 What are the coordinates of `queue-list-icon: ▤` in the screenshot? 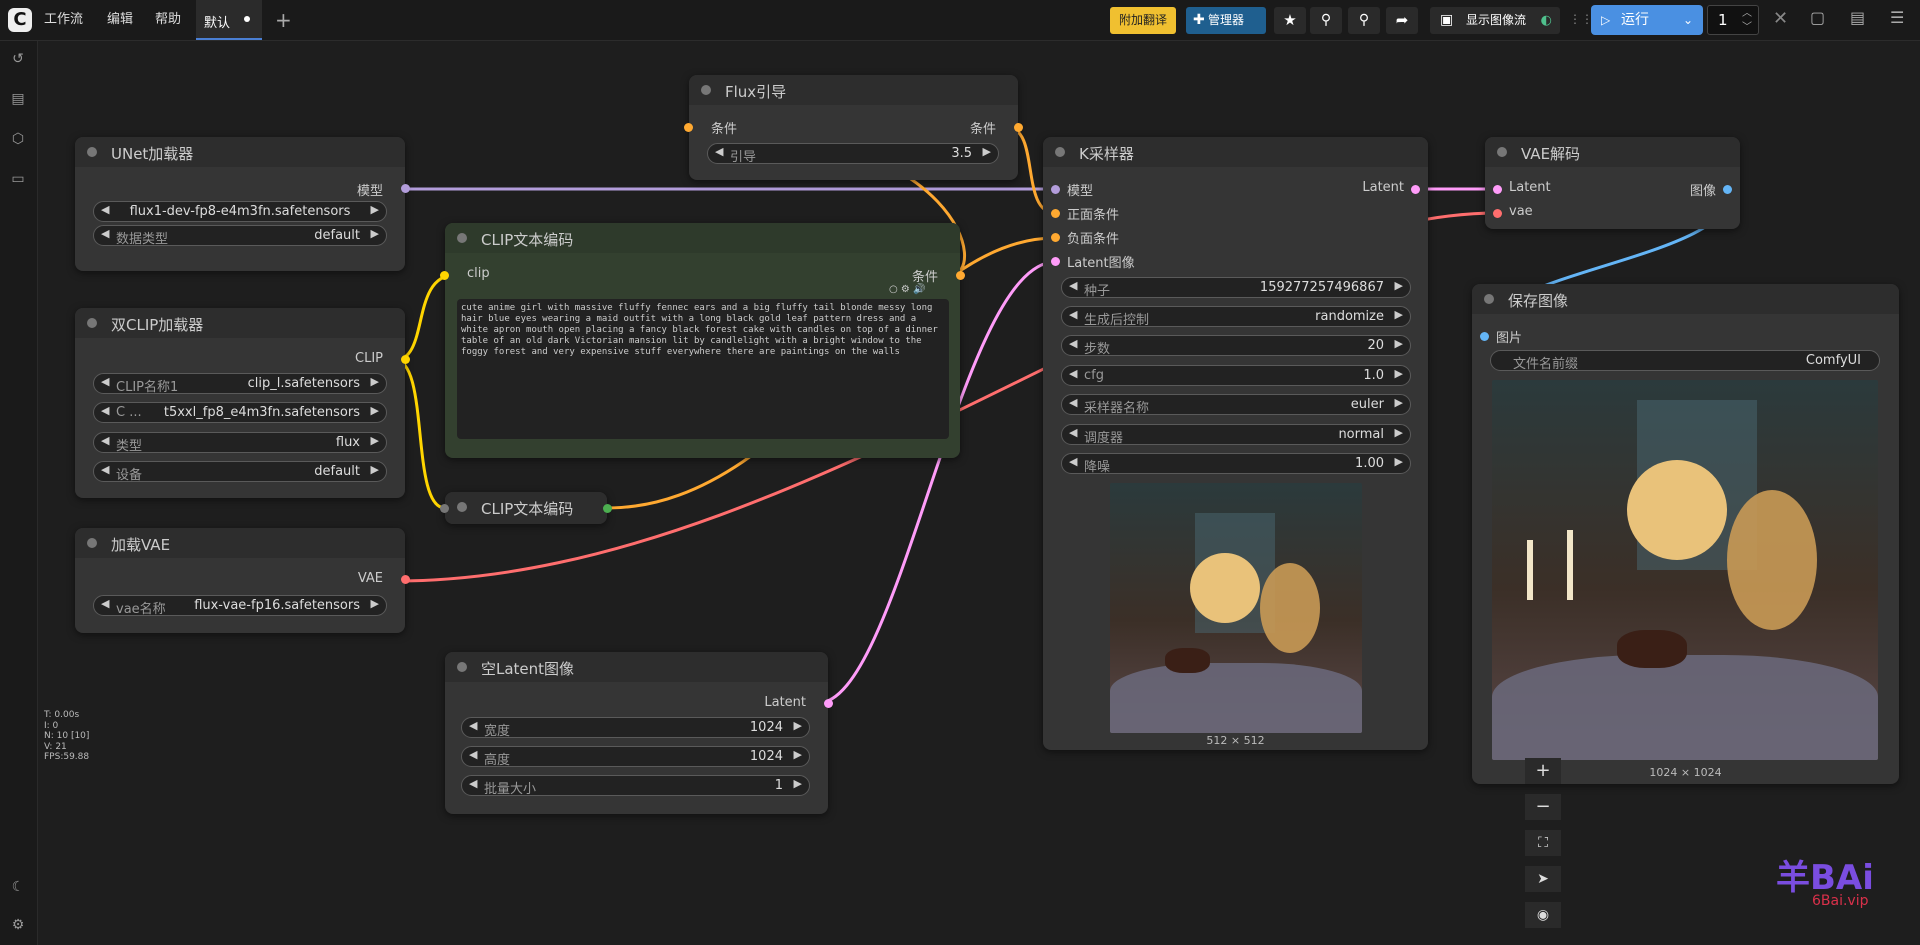 It's located at (18, 99).